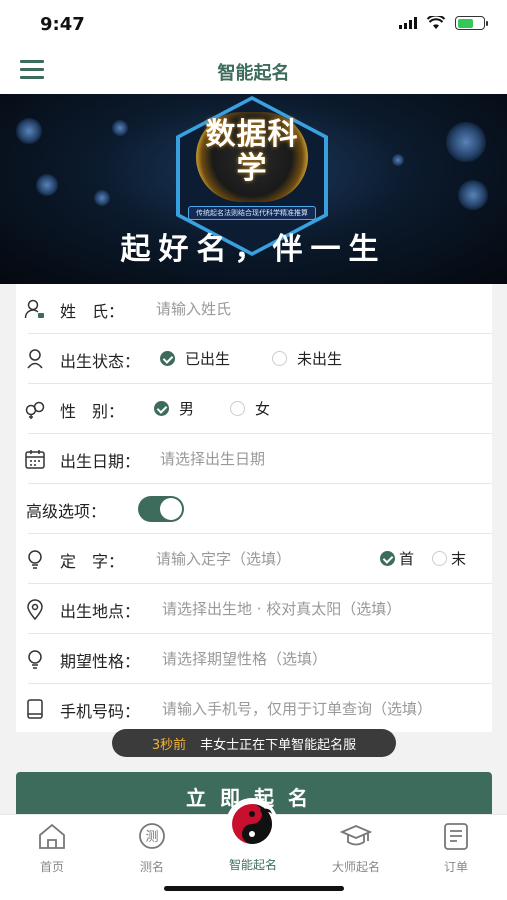 The width and height of the screenshot is (507, 900). Describe the element at coordinates (408, 23) in the screenshot. I see `signal-icon` at that location.